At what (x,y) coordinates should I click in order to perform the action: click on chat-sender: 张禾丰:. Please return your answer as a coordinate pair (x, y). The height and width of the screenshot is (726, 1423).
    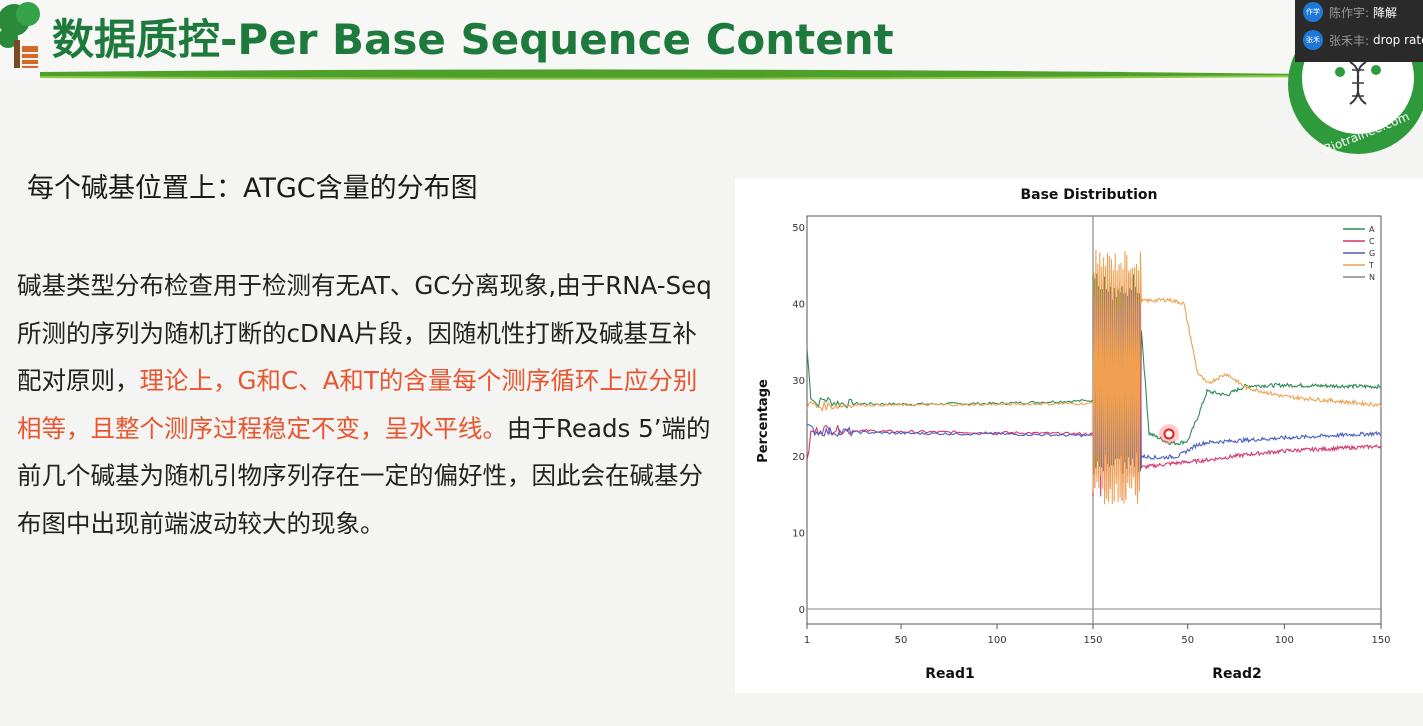
    Looking at the image, I should click on (1349, 40).